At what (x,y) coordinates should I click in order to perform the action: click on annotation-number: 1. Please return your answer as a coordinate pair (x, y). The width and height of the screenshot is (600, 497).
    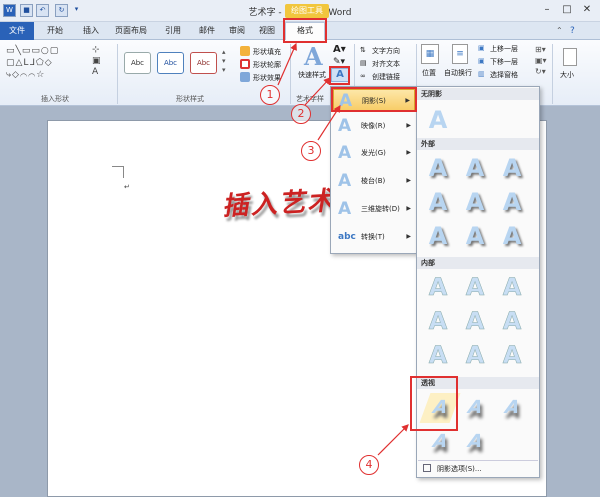
    Looking at the image, I should click on (270, 95).